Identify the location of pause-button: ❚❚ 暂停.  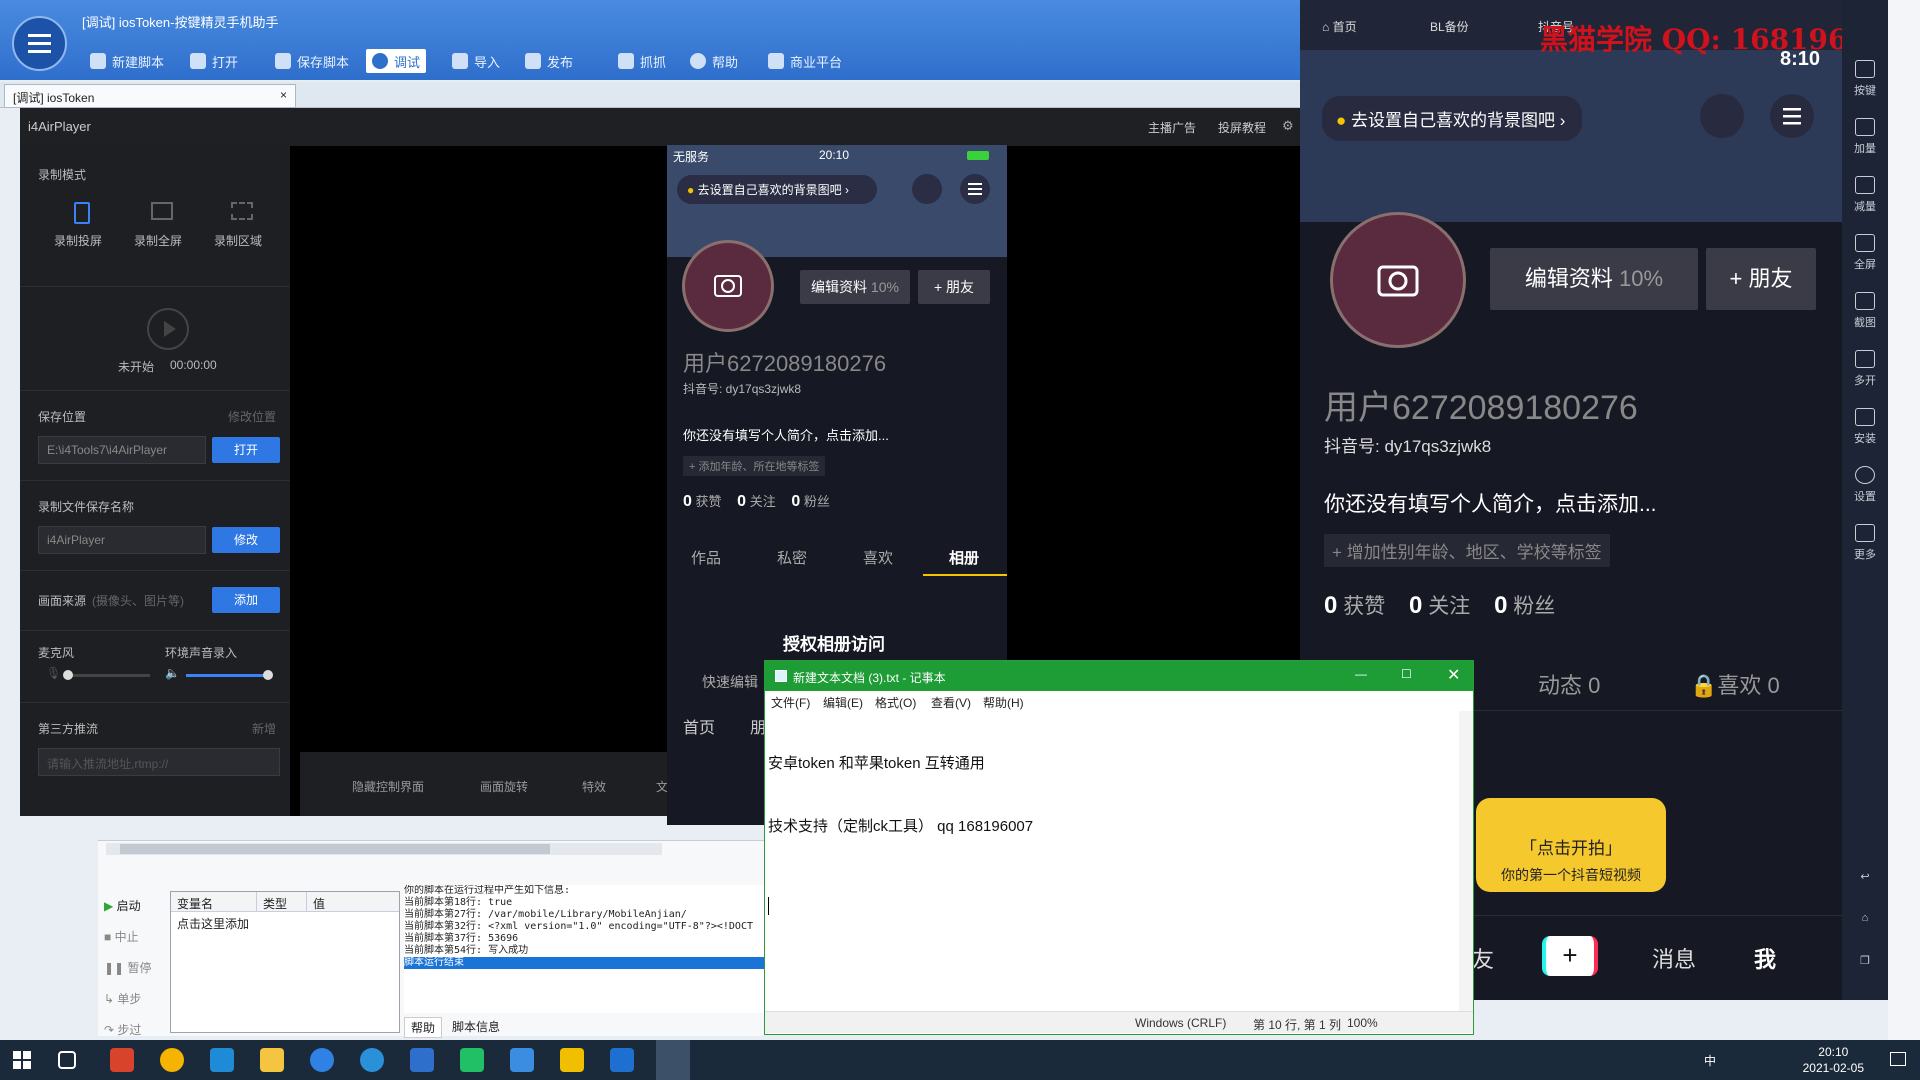
(127, 968).